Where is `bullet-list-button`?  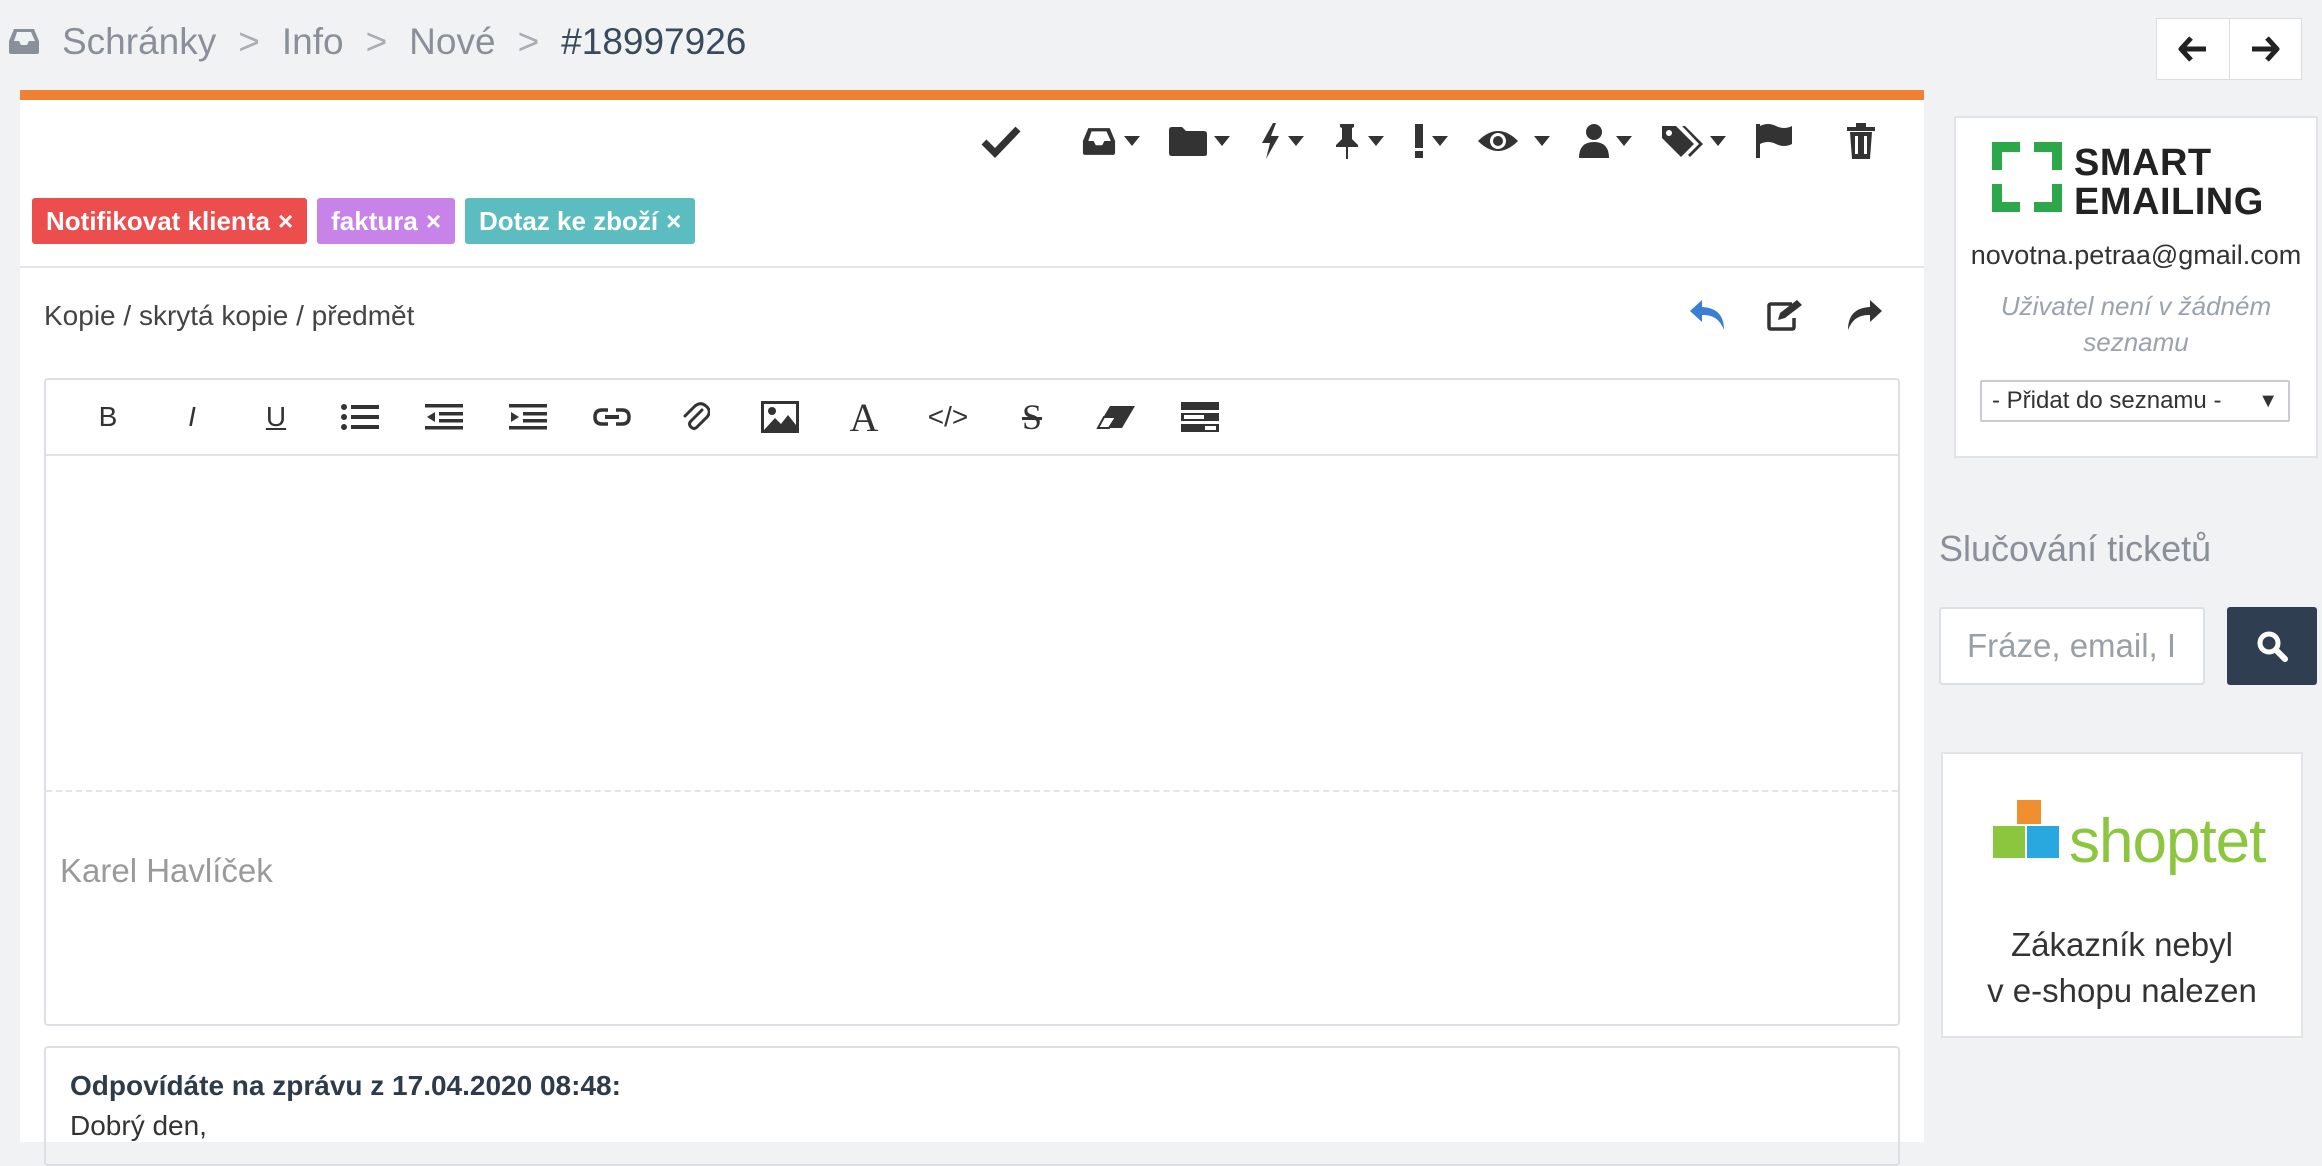 bullet-list-button is located at coordinates (360, 417).